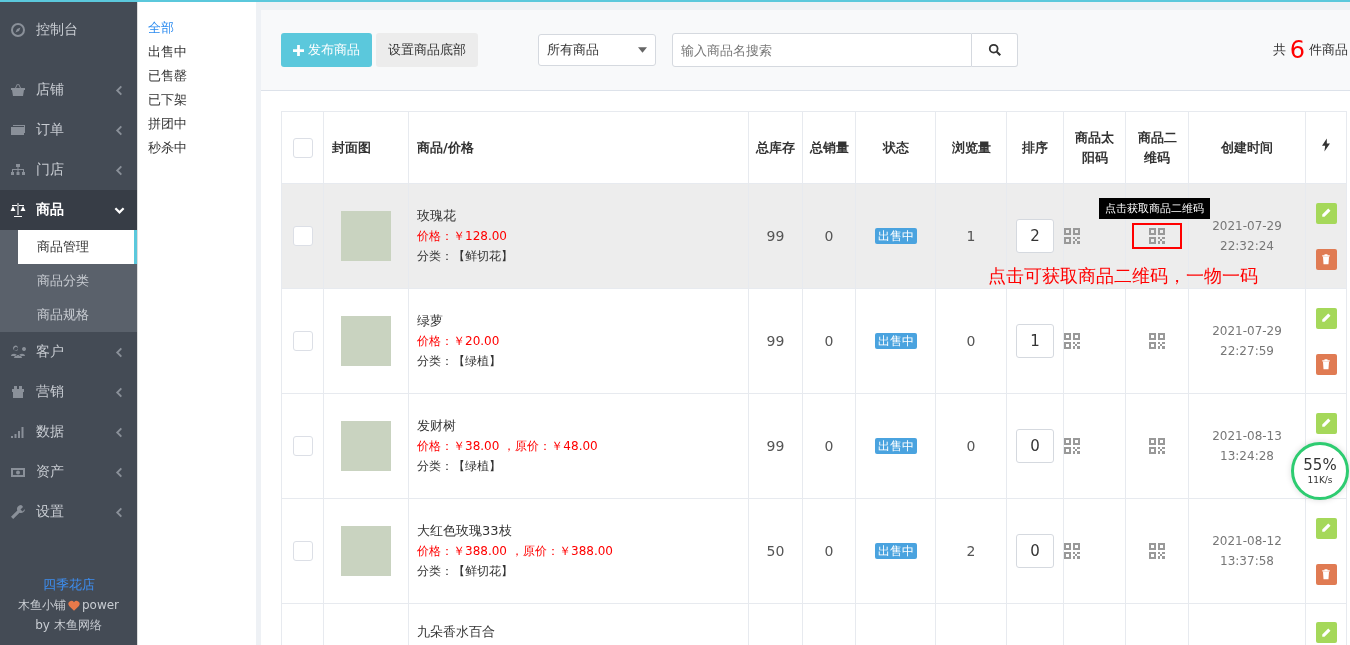 The width and height of the screenshot is (1350, 645). Describe the element at coordinates (1035, 236) in the screenshot. I see `sort-field: 2` at that location.